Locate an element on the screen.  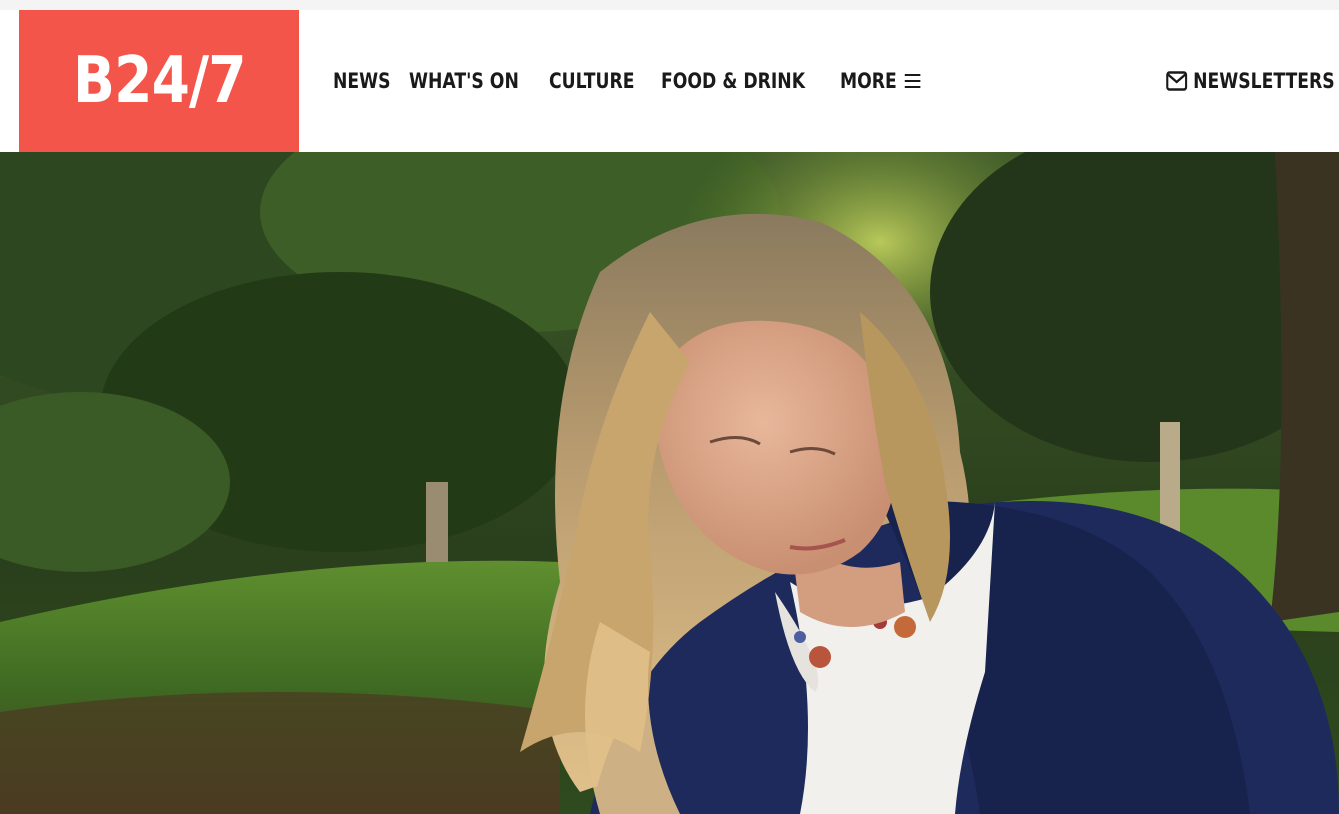
nav-item-news: NEWS is located at coordinates (362, 81).